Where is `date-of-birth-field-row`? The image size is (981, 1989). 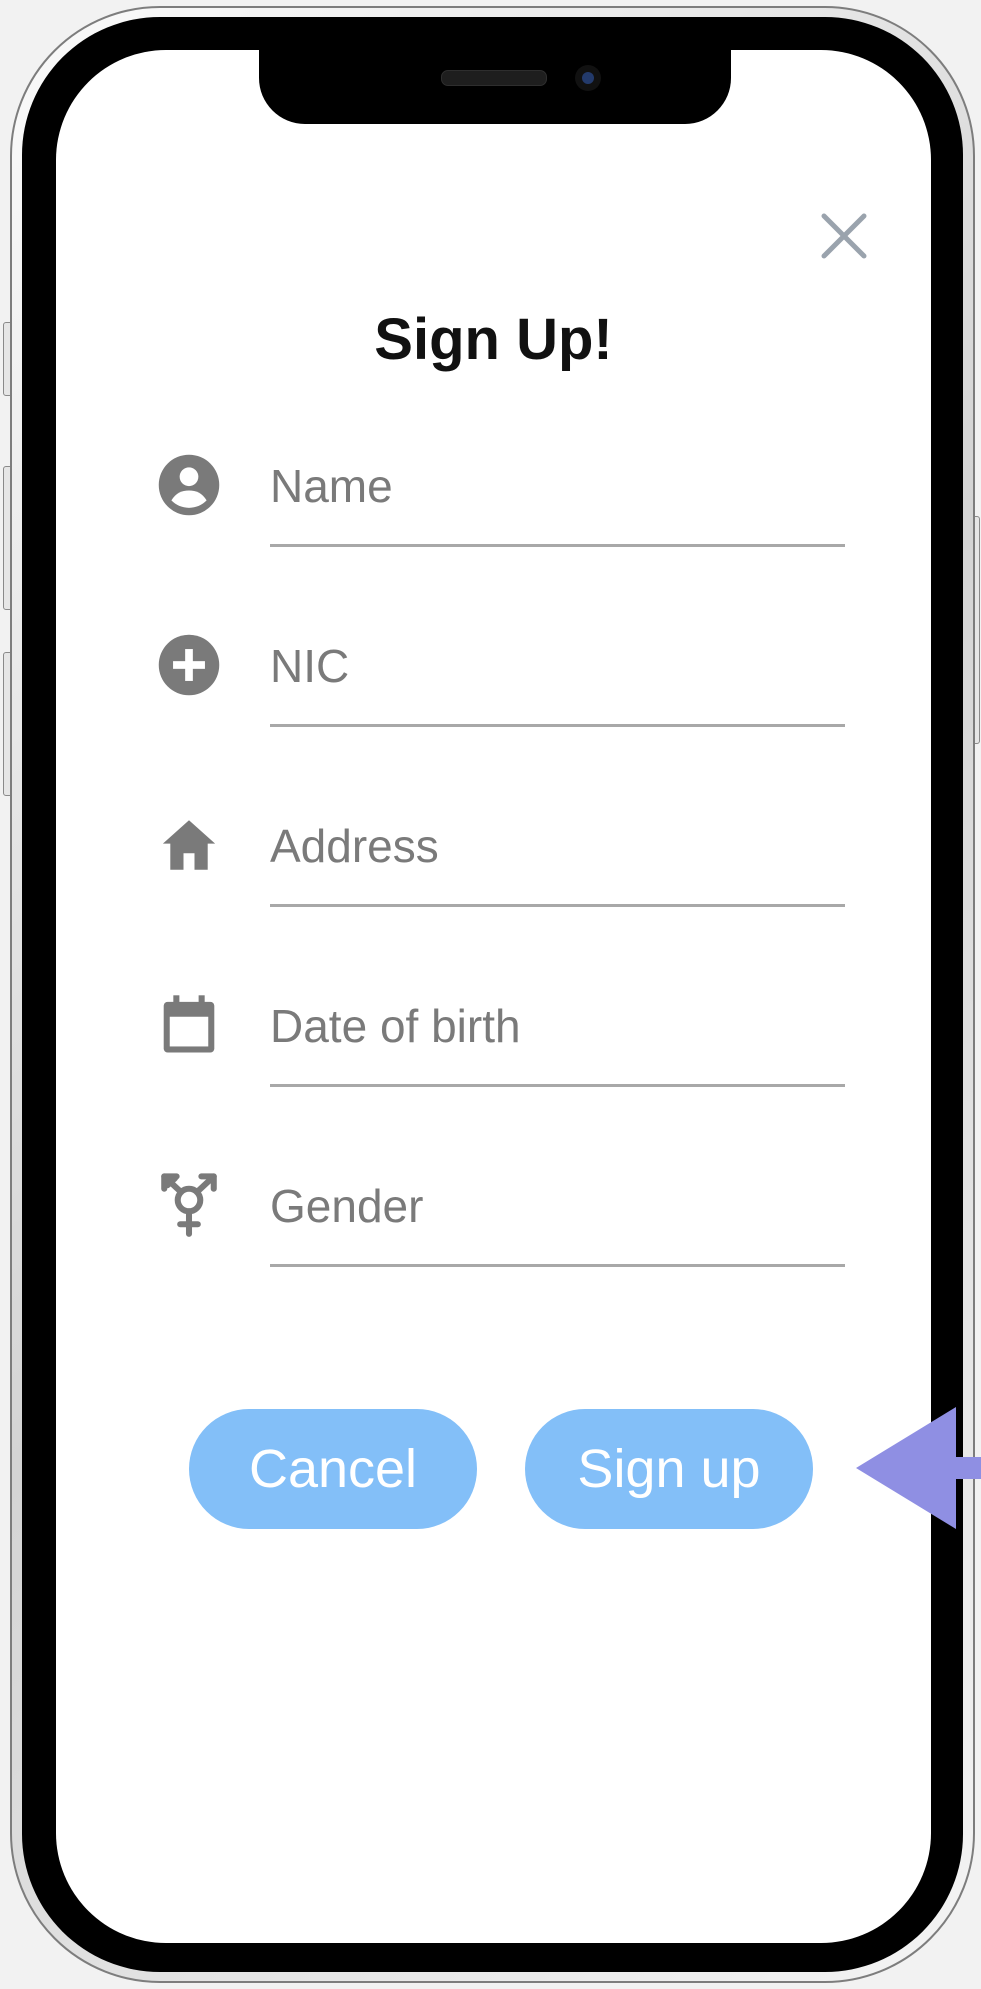
date-of-birth-field-row is located at coordinates (500, 1052).